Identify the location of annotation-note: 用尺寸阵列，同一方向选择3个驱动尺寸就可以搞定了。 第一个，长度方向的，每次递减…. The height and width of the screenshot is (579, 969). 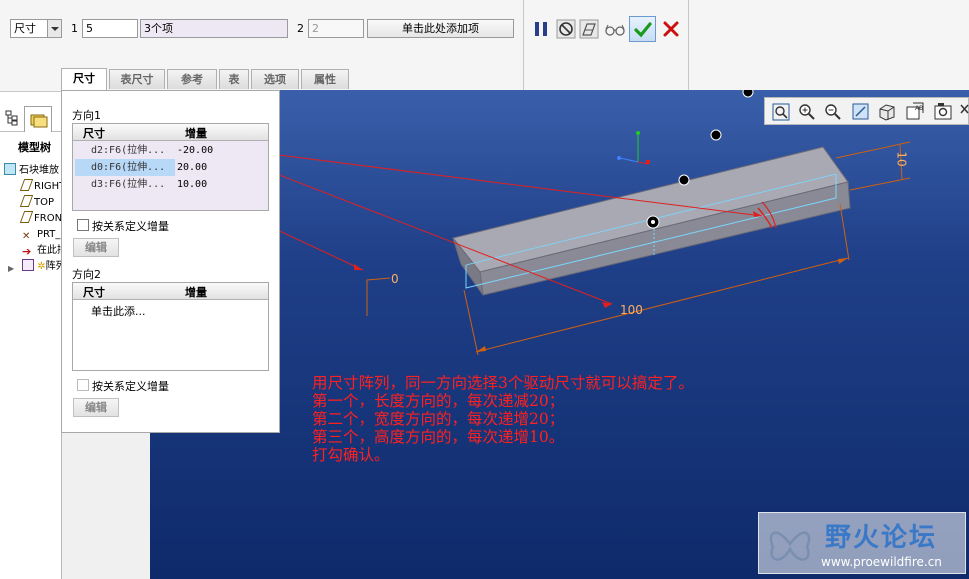
(503, 419).